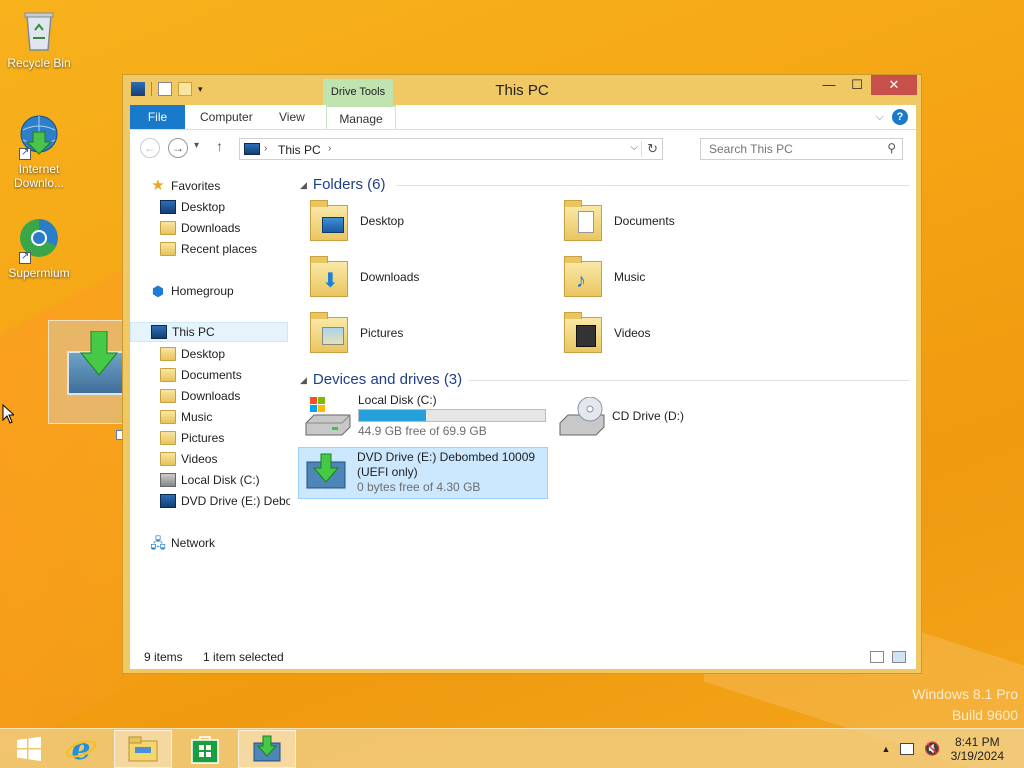  I want to click on address-dropdown-icon: ⌵, so click(634, 147).